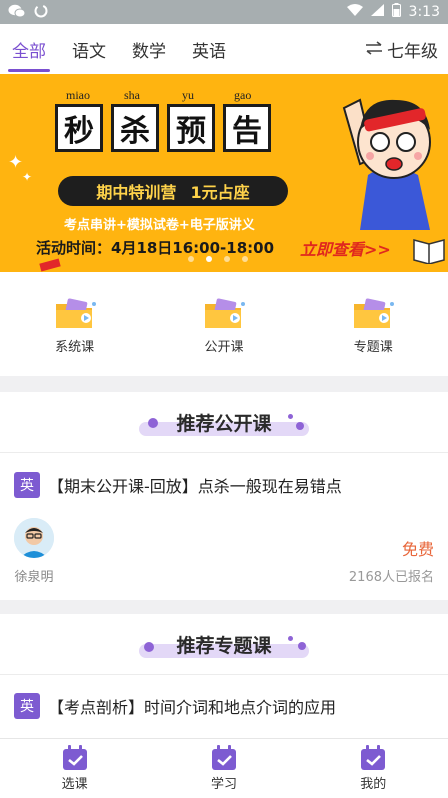  What do you see at coordinates (220, 192) in the screenshot?
I see `pill-right-text: 1元占座` at bounding box center [220, 192].